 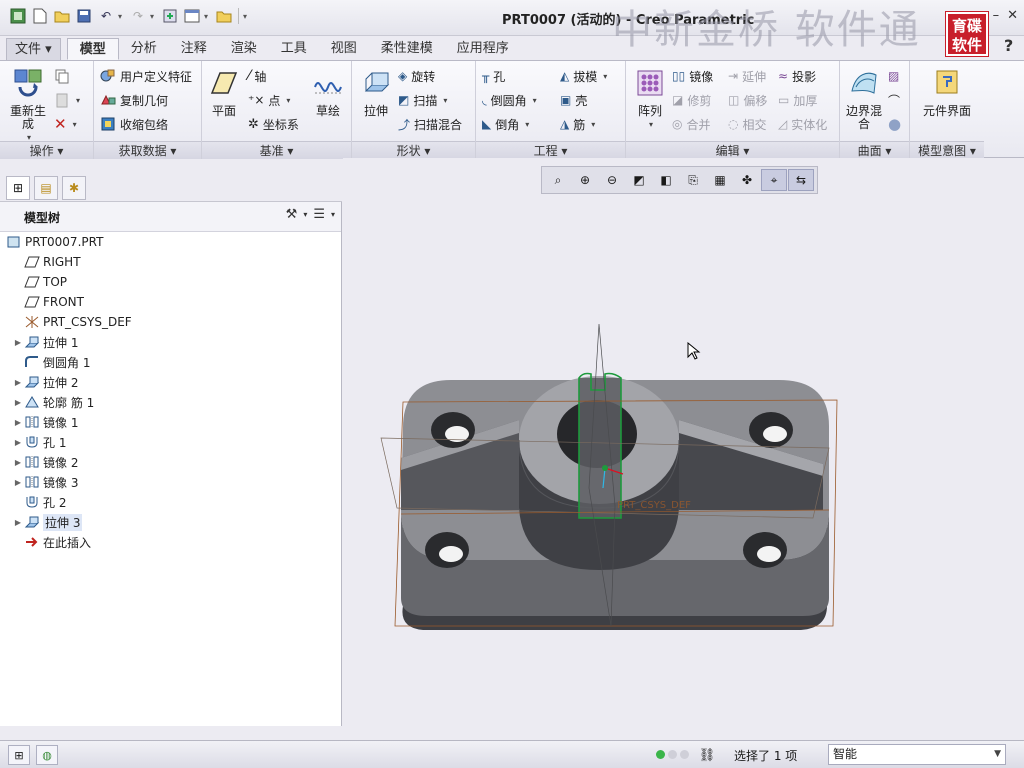 What do you see at coordinates (134, 100) in the screenshot?
I see `copy-geometry-button: 复制几何` at bounding box center [134, 100].